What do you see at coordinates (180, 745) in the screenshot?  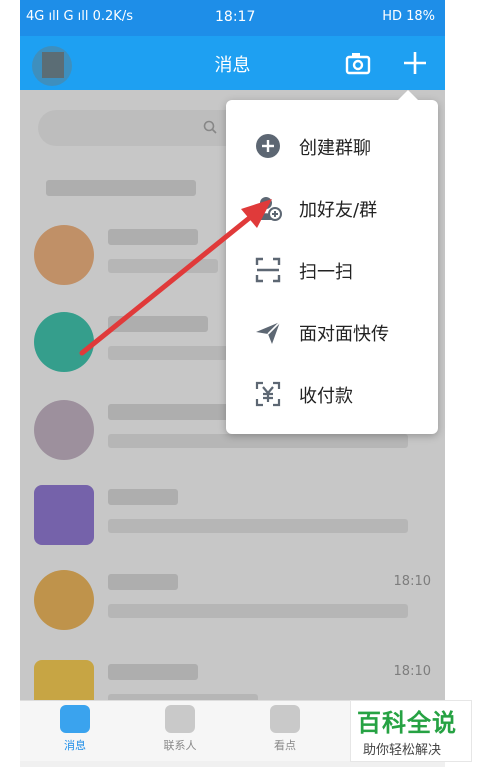 I see `tab-label: 联系人` at bounding box center [180, 745].